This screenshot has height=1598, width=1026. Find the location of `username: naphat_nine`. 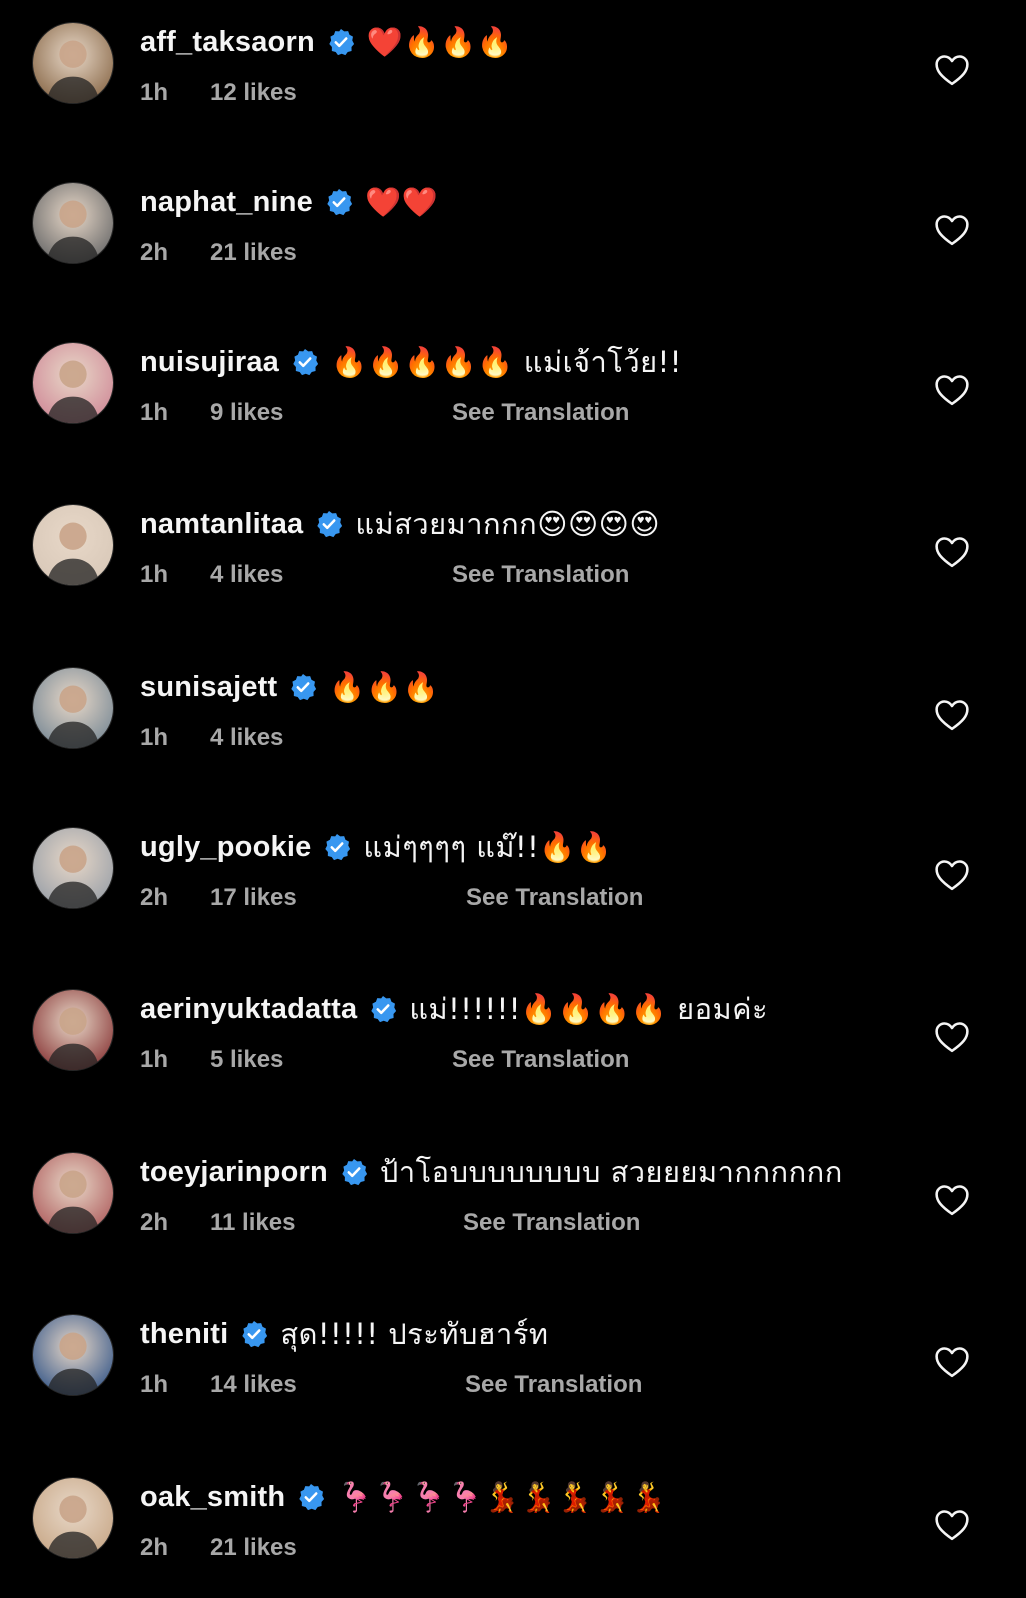

username: naphat_nine is located at coordinates (226, 202).